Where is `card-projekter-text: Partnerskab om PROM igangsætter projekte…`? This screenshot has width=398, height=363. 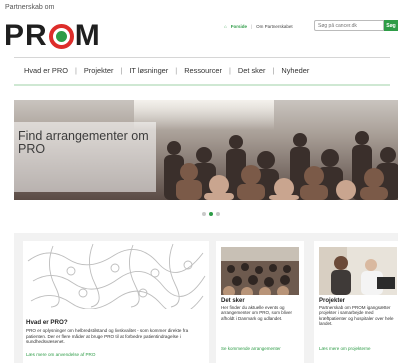
card-projekter-text: Partnerskab om PROM igangsætter projekte… is located at coordinates (356, 316).